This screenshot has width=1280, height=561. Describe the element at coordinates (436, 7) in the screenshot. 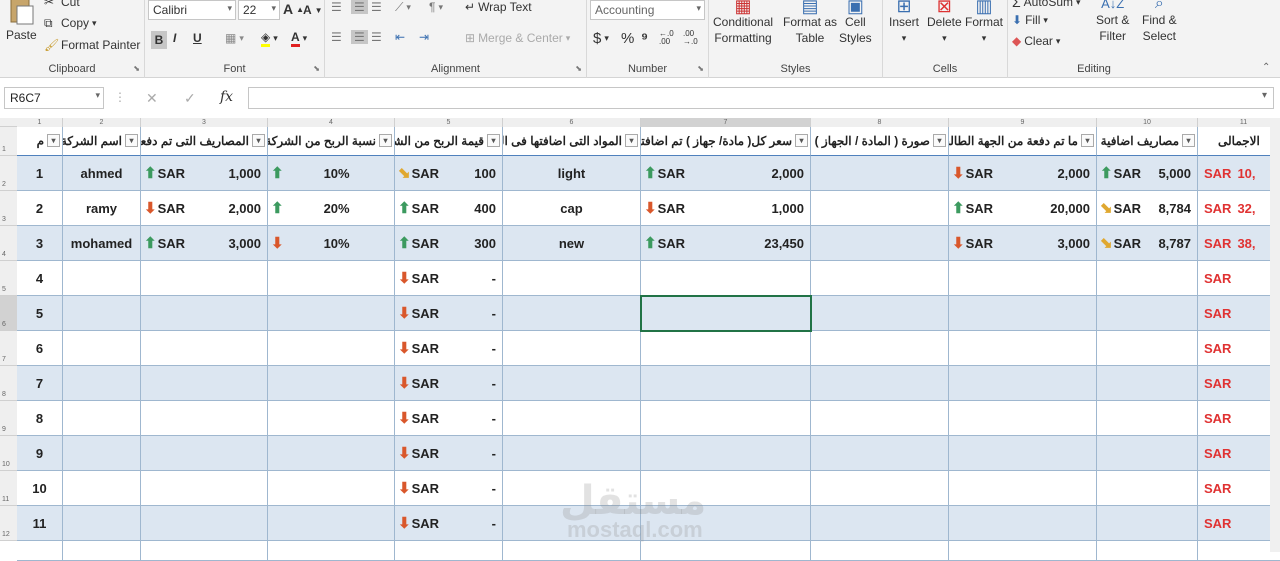

I see `rtl-icon: ¶ ▾` at that location.